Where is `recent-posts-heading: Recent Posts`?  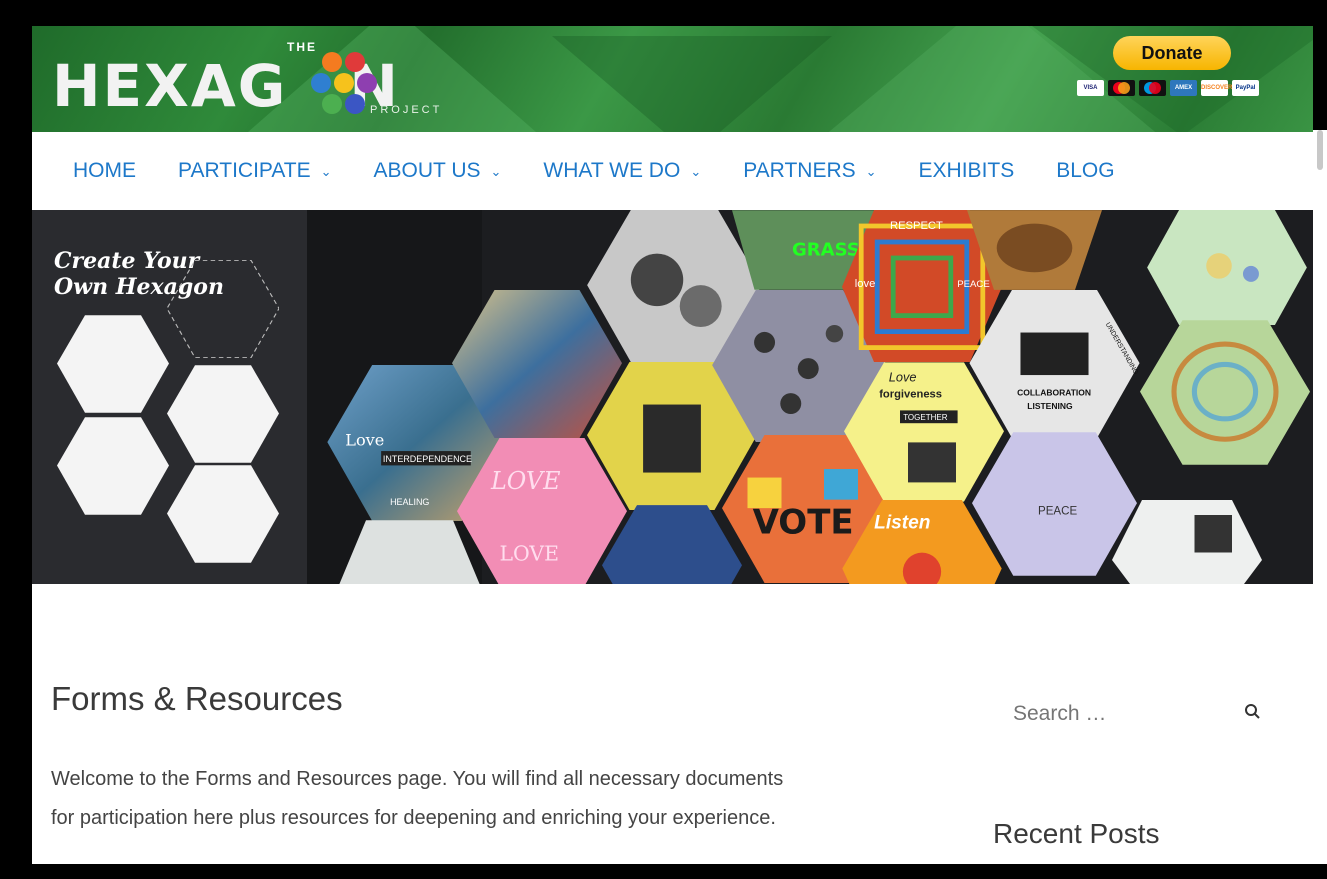
recent-posts-heading: Recent Posts is located at coordinates (1076, 833).